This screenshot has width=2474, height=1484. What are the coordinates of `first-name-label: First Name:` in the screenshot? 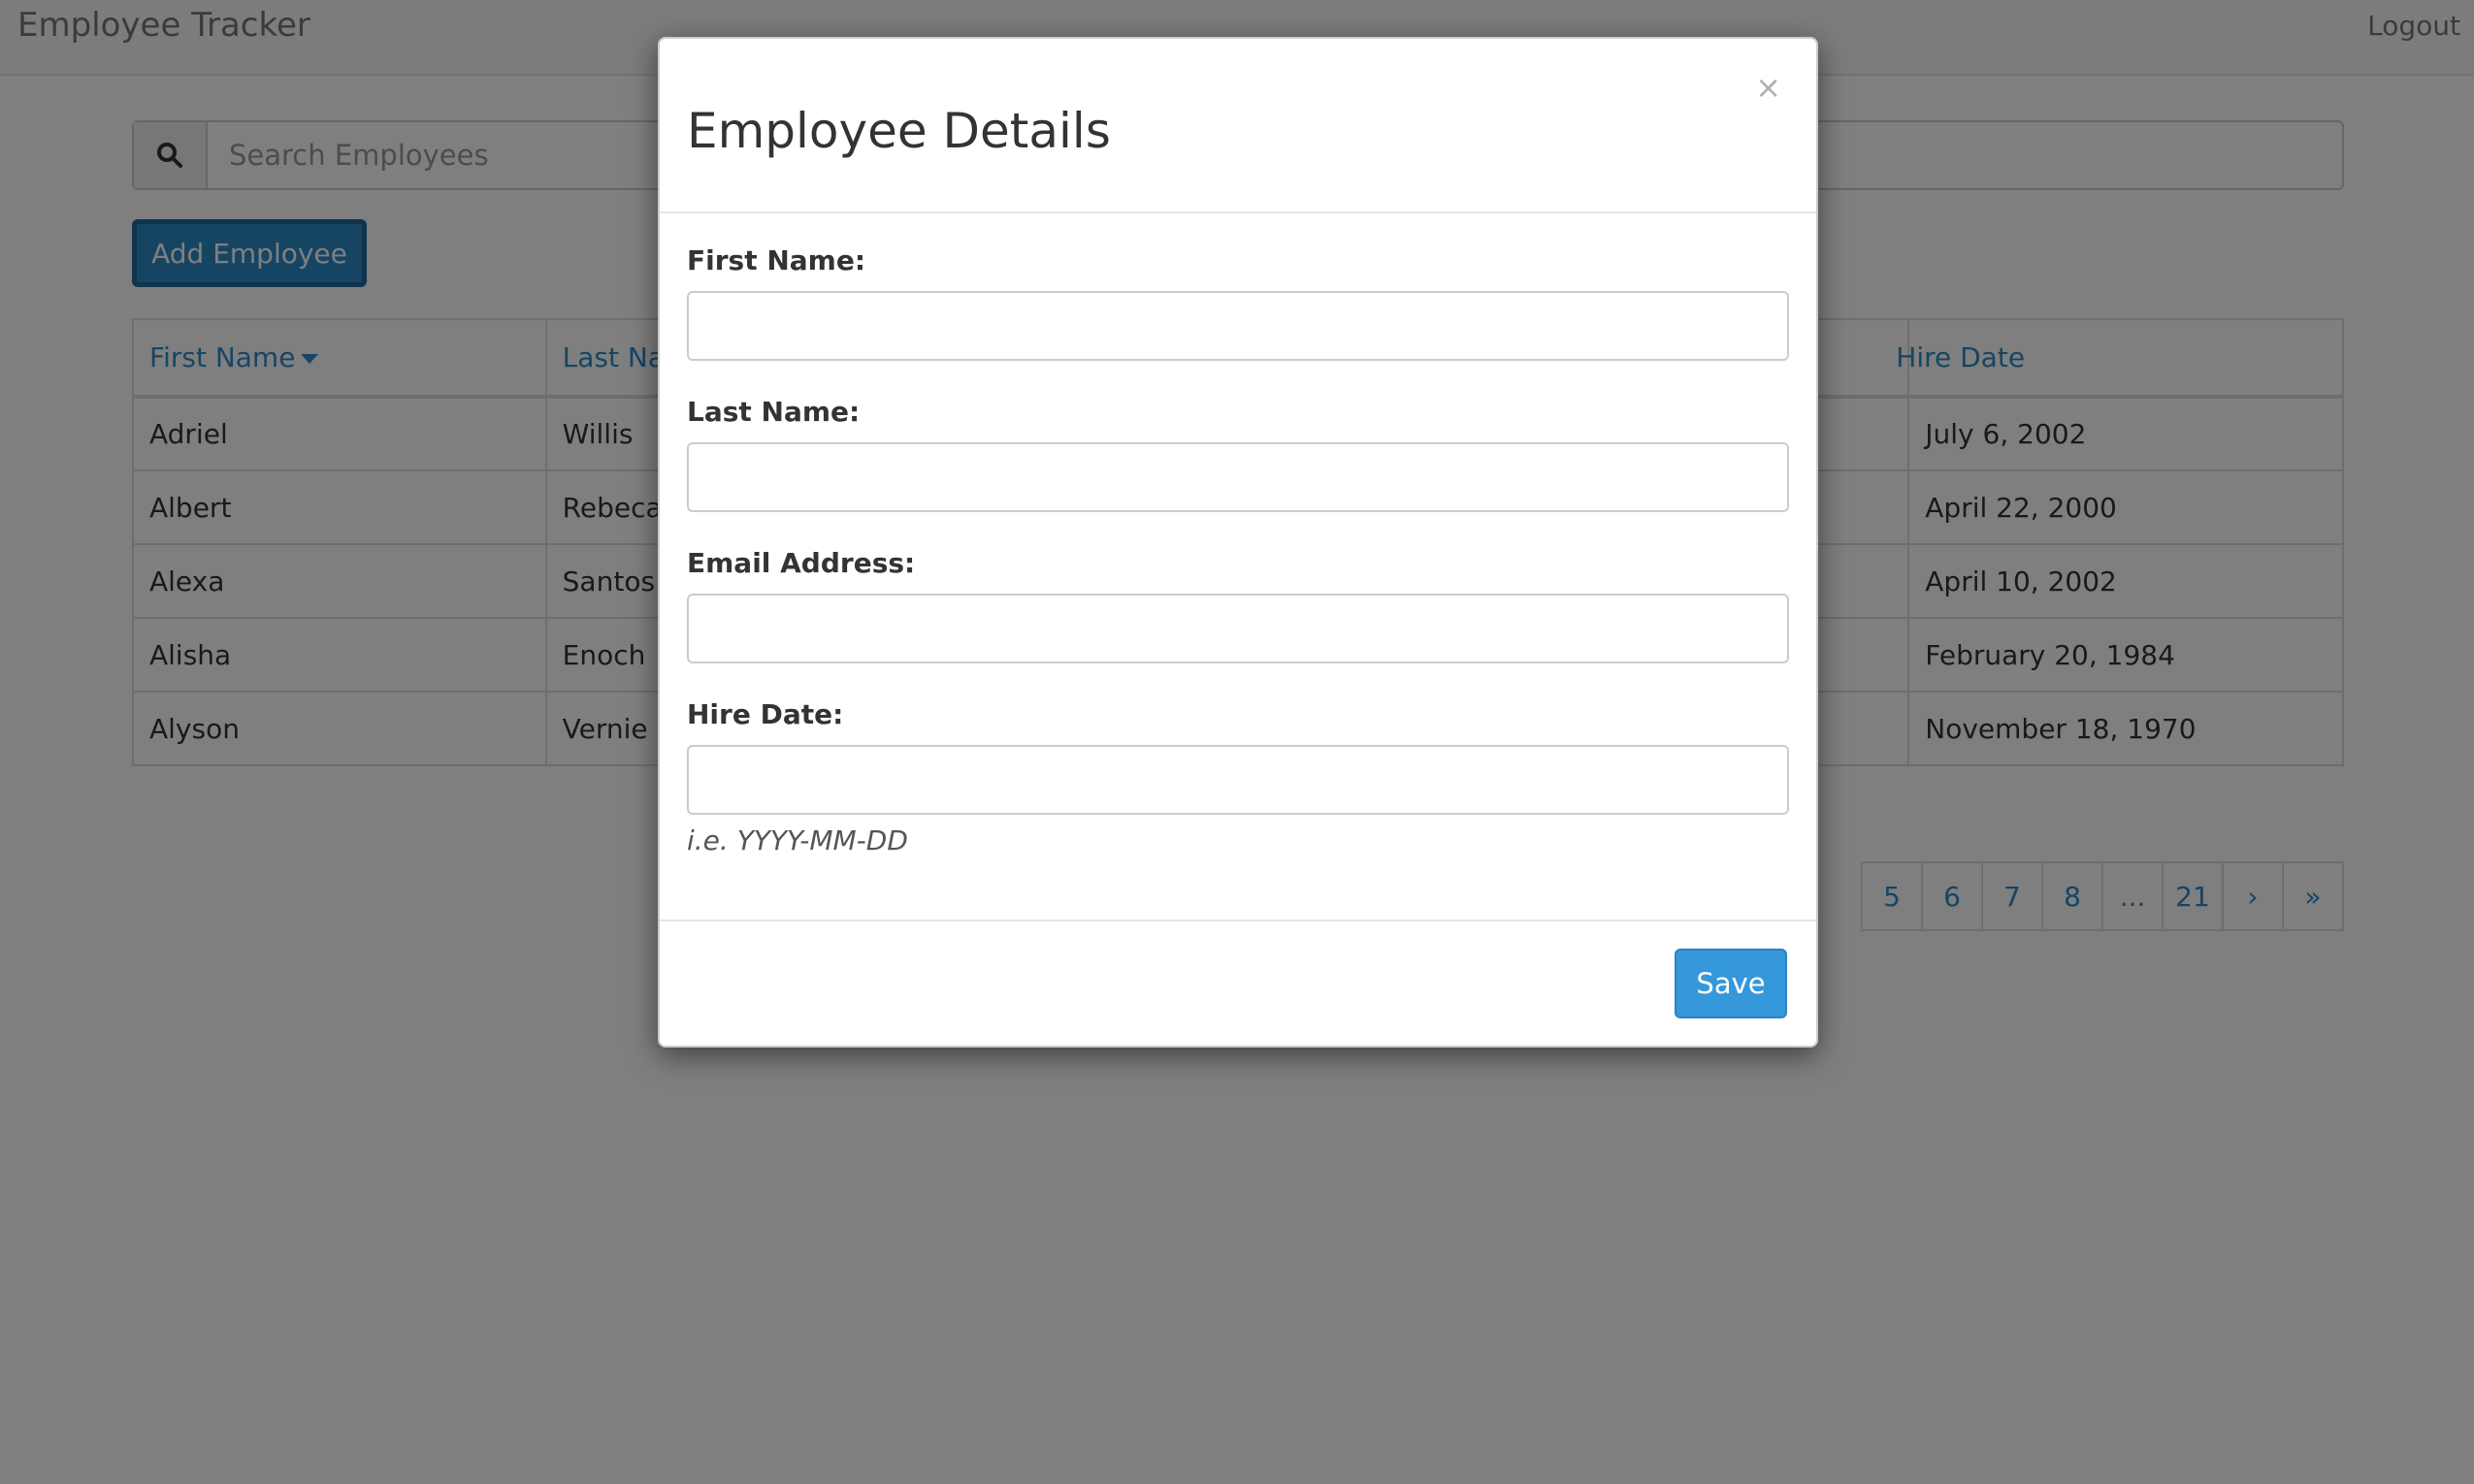 It's located at (776, 260).